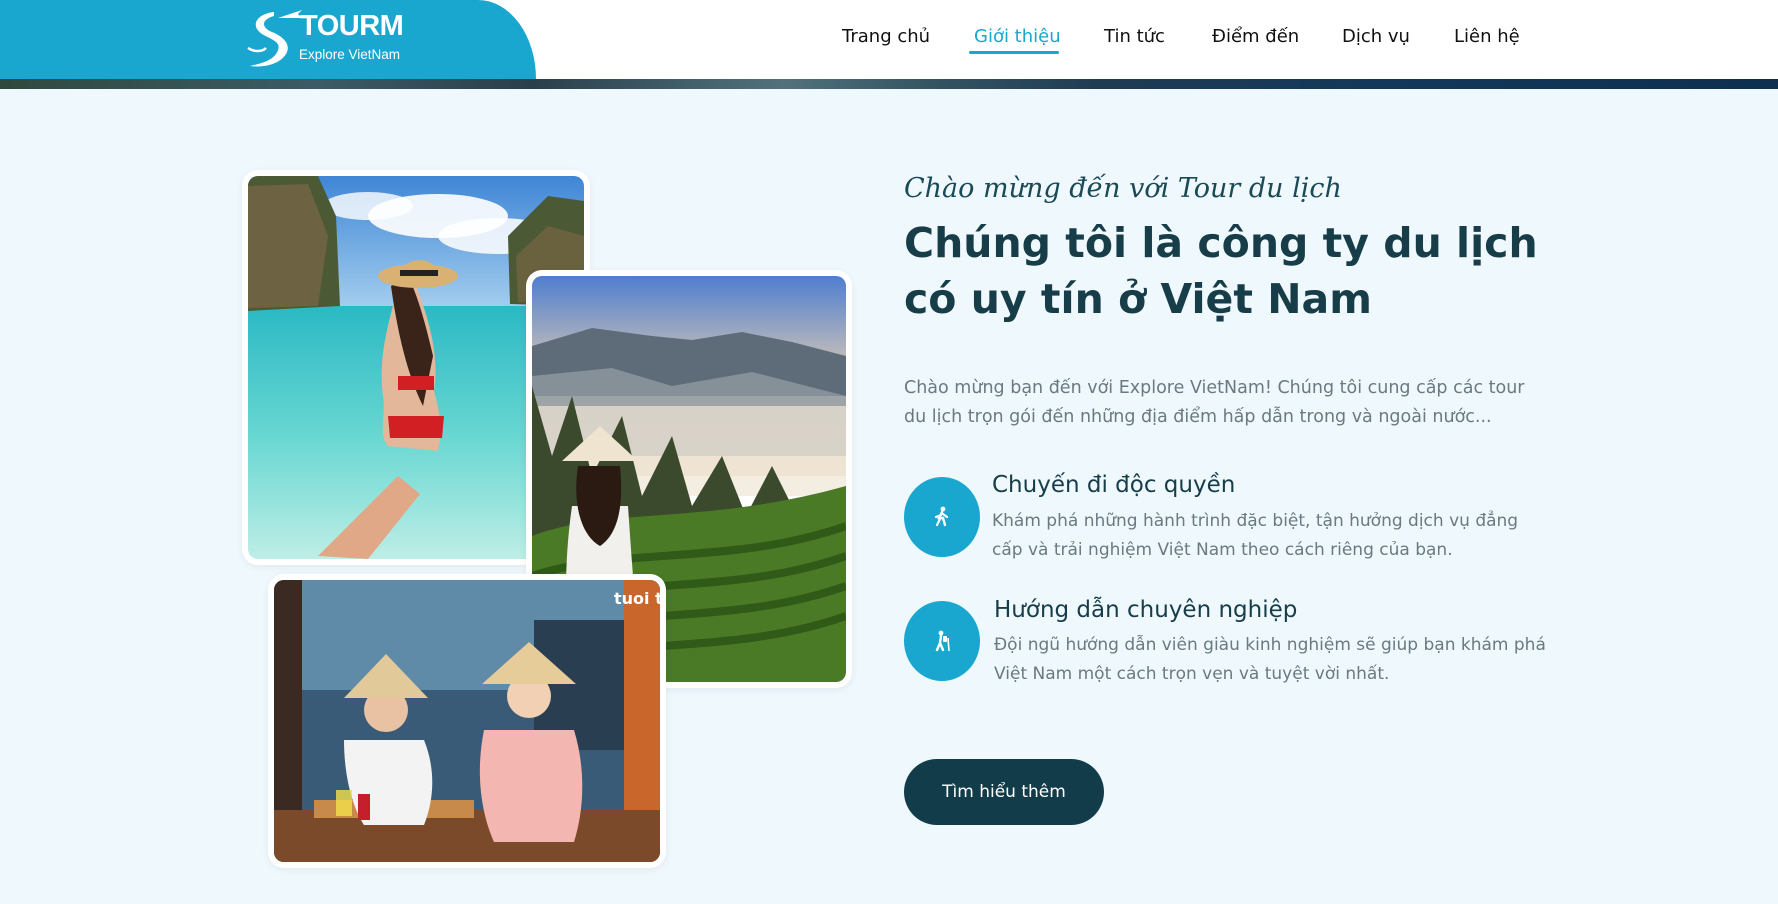  Describe the element at coordinates (467, 721) in the screenshot. I see `street-friends-photo: tuoi t` at that location.